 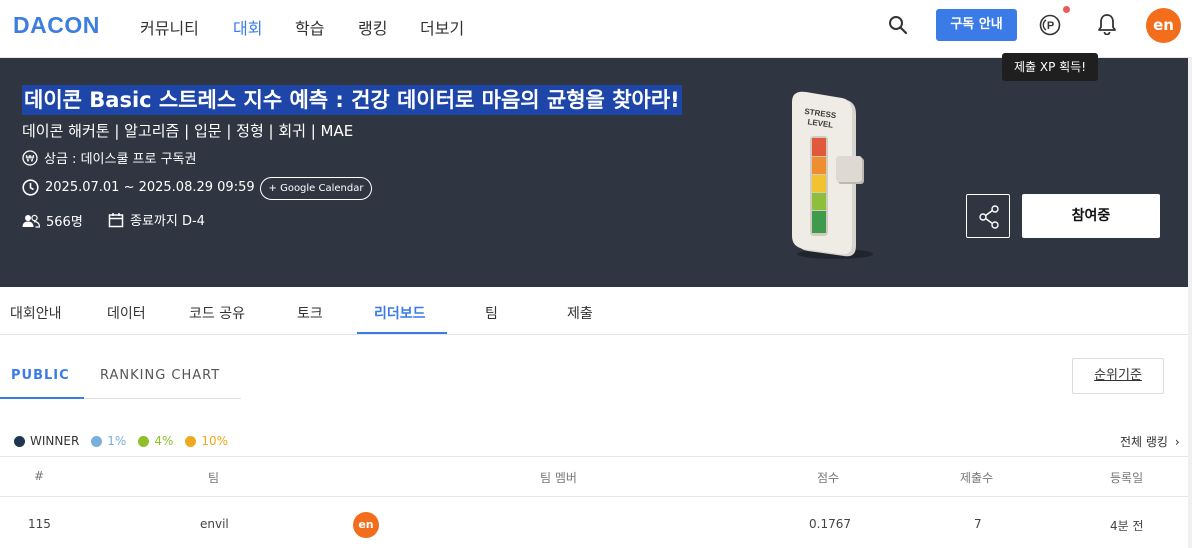 What do you see at coordinates (40, 375) in the screenshot?
I see `subtab-public: PUBLIC` at bounding box center [40, 375].